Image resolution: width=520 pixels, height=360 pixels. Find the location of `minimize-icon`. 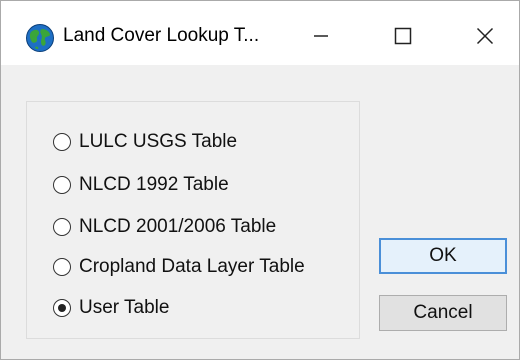

minimize-icon is located at coordinates (321, 36).